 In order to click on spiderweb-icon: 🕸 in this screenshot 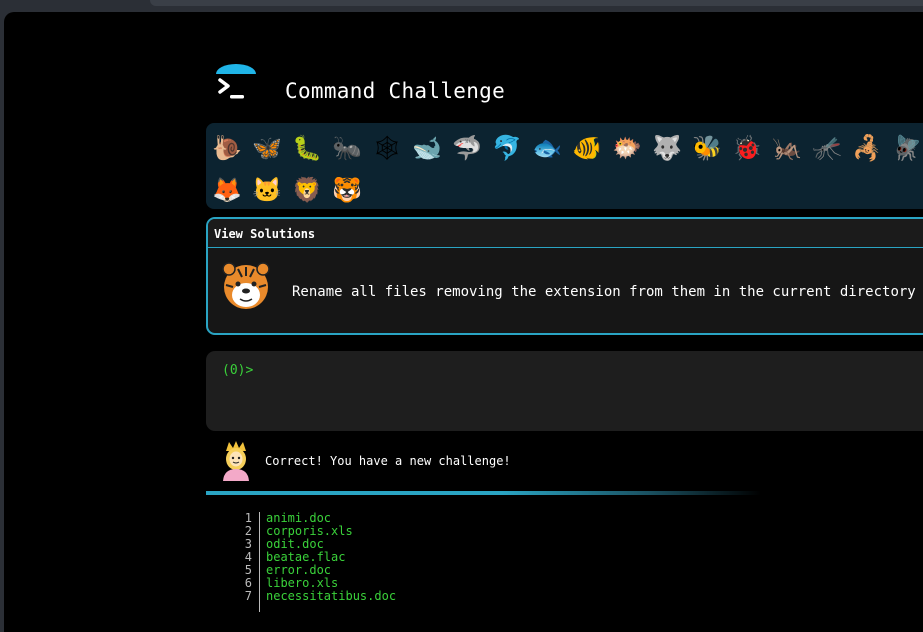, I will do `click(387, 148)`.